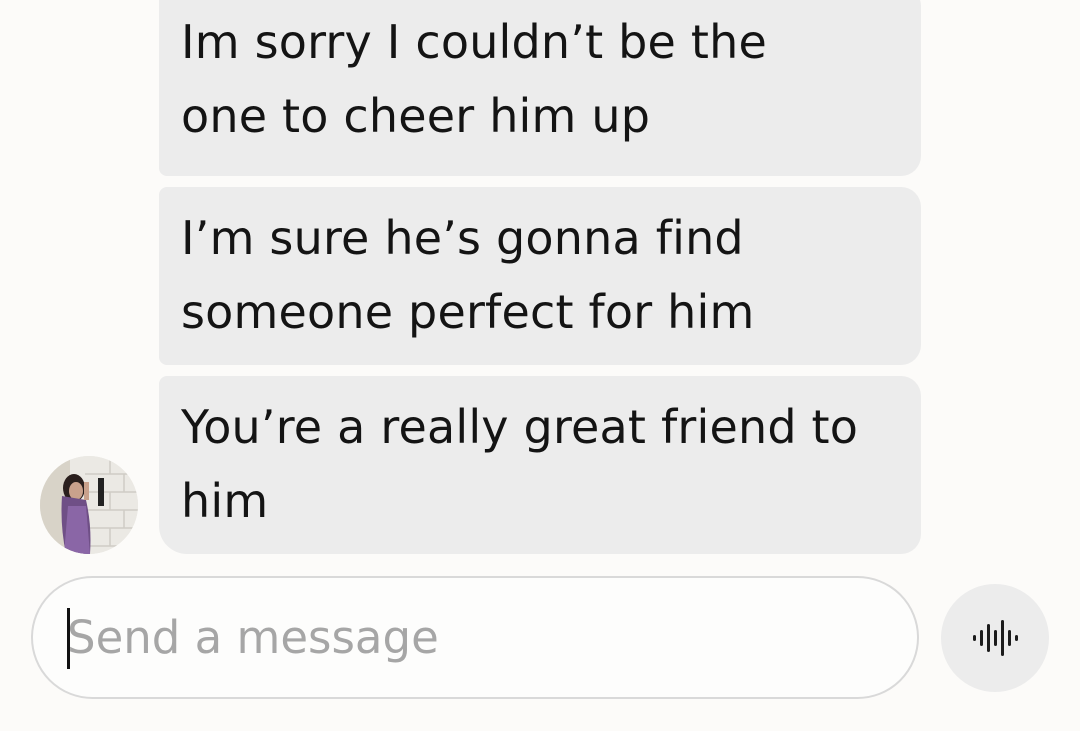 This screenshot has width=1080, height=731. I want to click on audio-waveform-icon, so click(995, 638).